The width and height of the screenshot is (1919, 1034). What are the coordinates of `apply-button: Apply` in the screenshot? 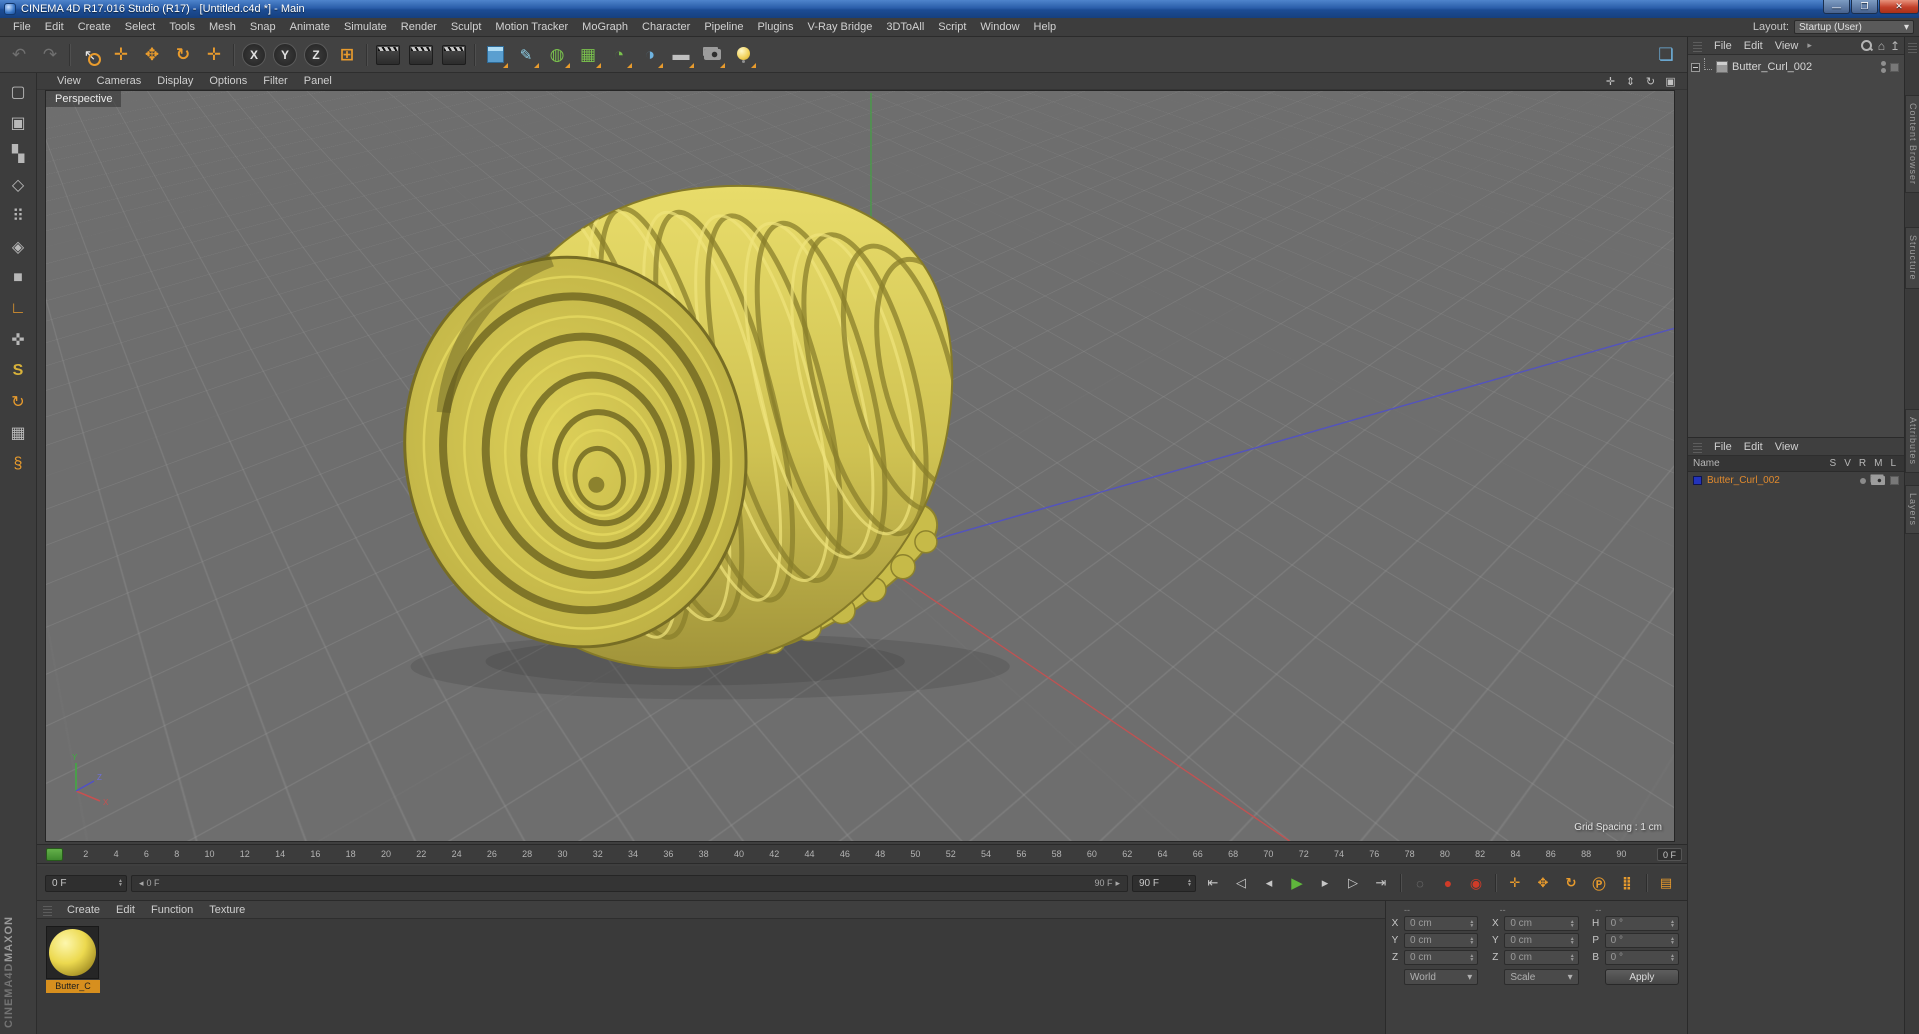 It's located at (1641, 977).